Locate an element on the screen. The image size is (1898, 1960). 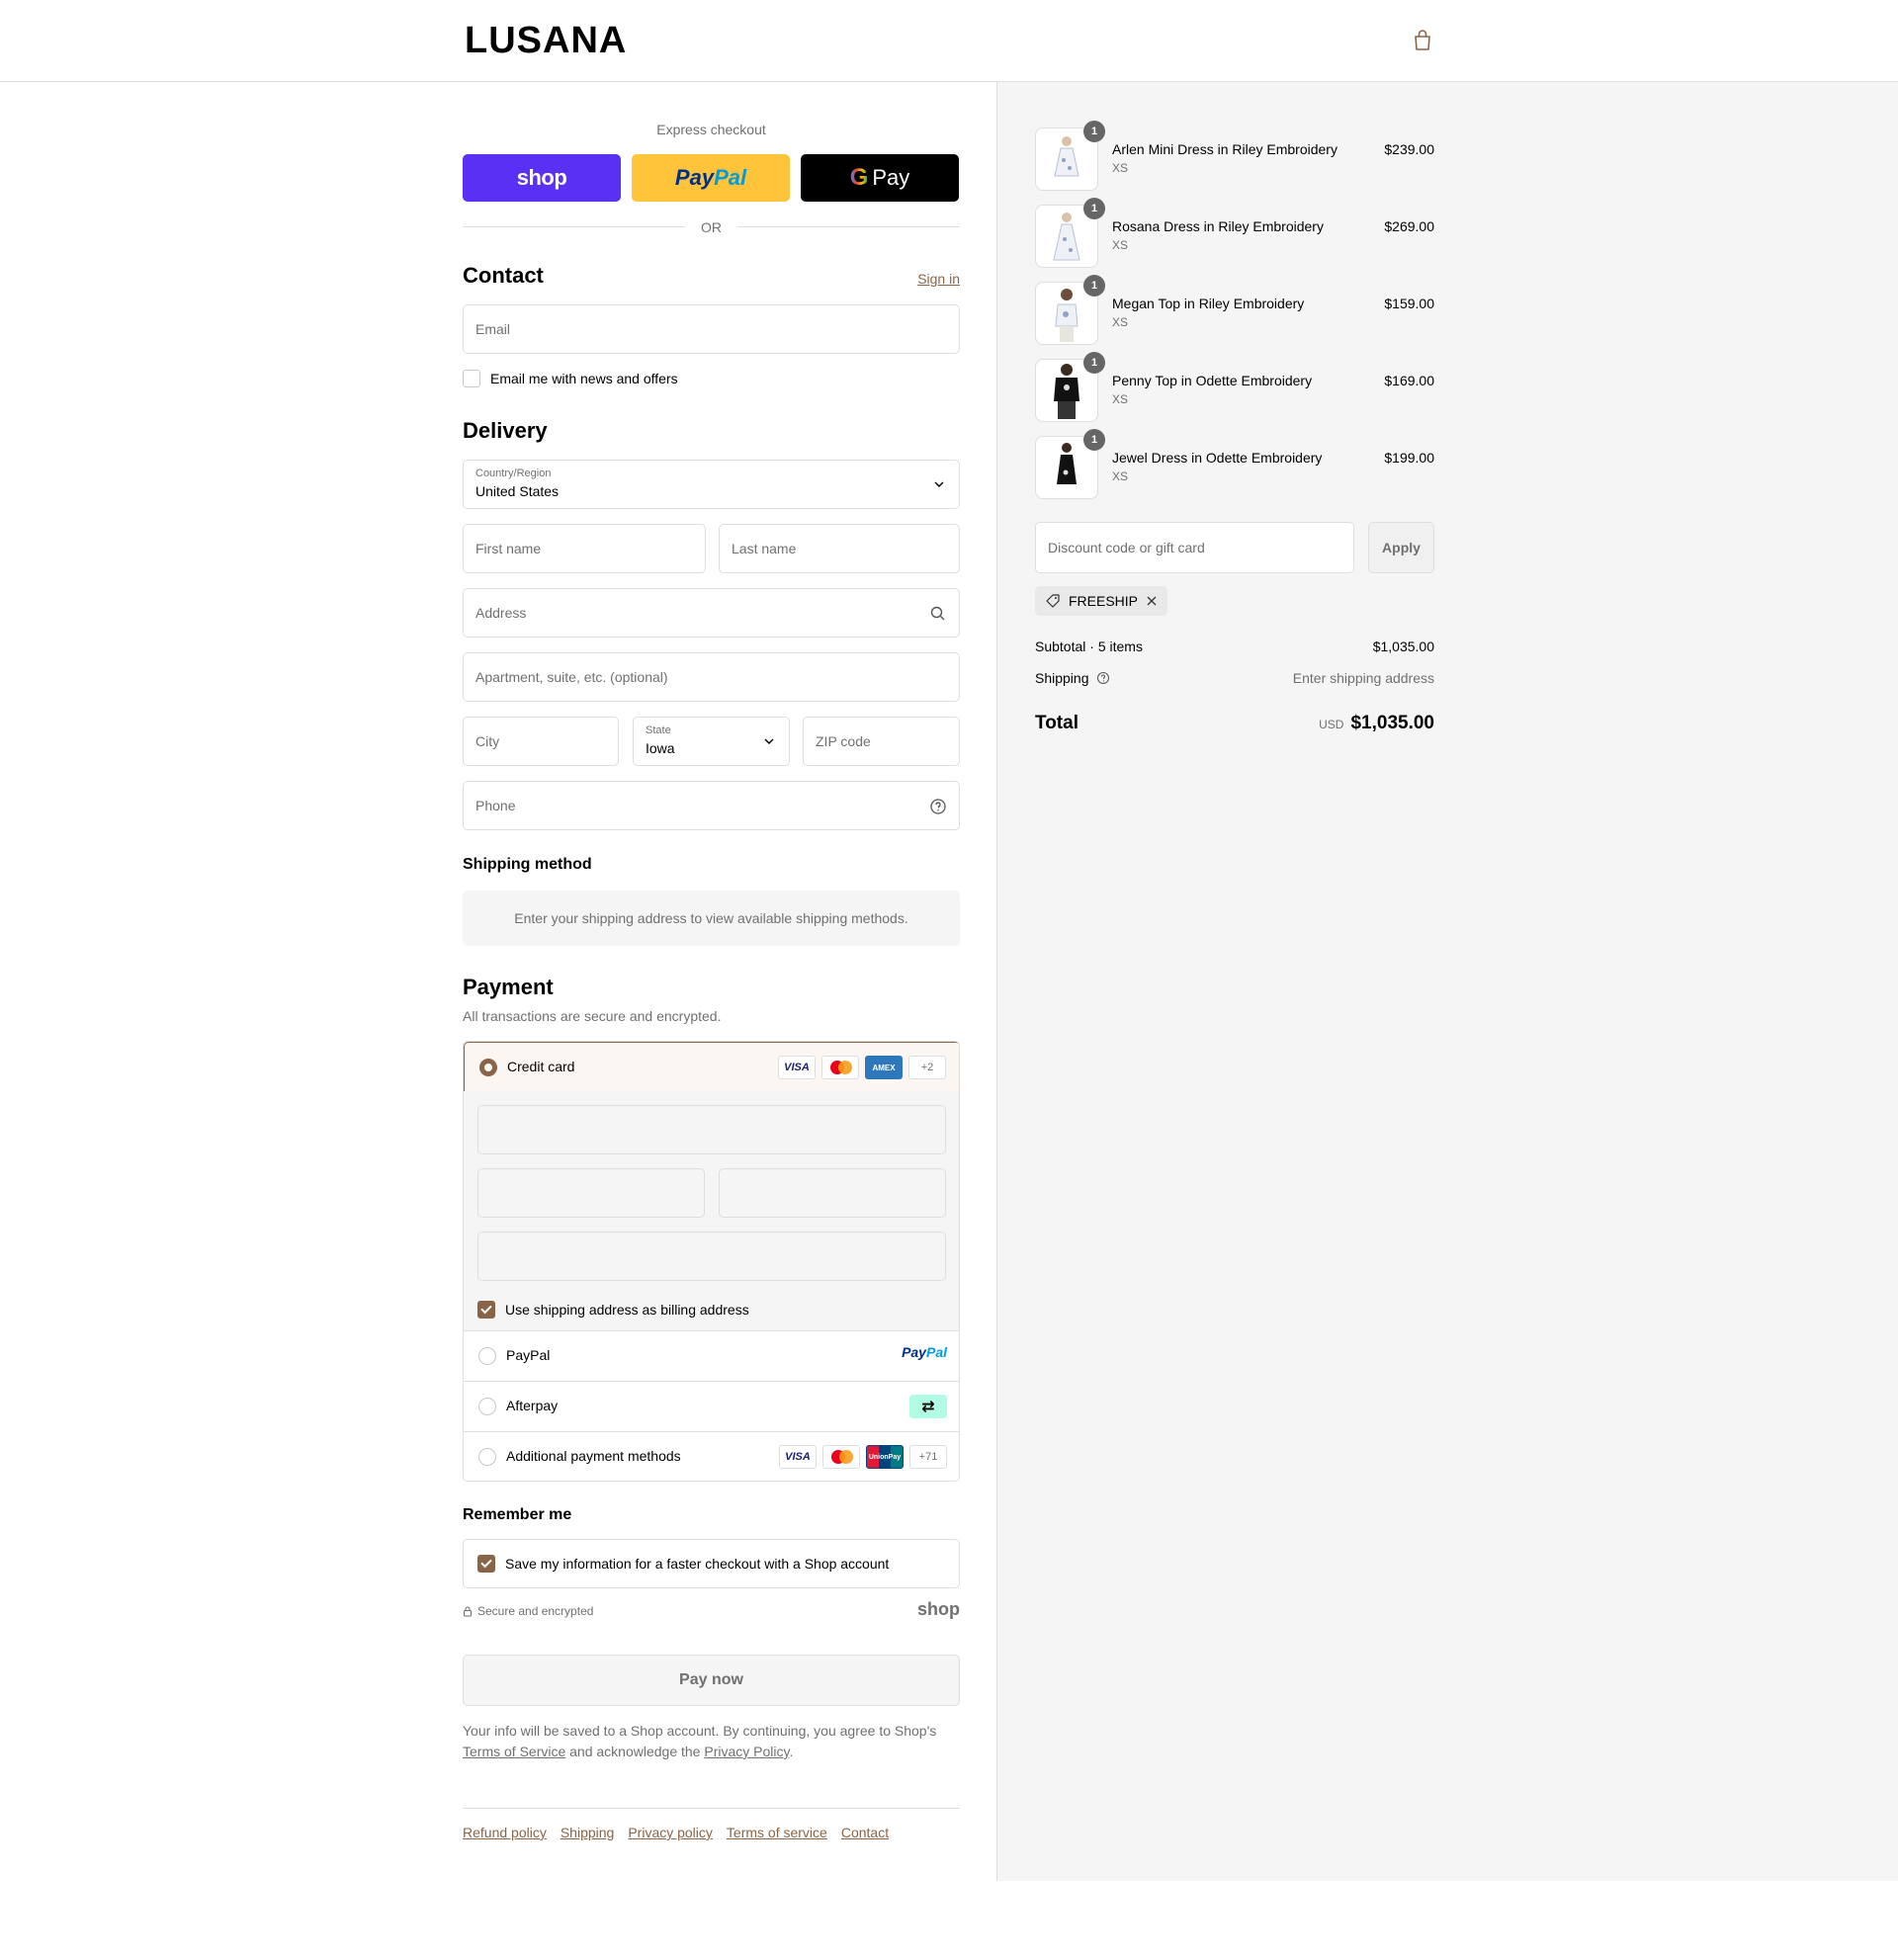
shop-pay-button: shop is located at coordinates (542, 178).